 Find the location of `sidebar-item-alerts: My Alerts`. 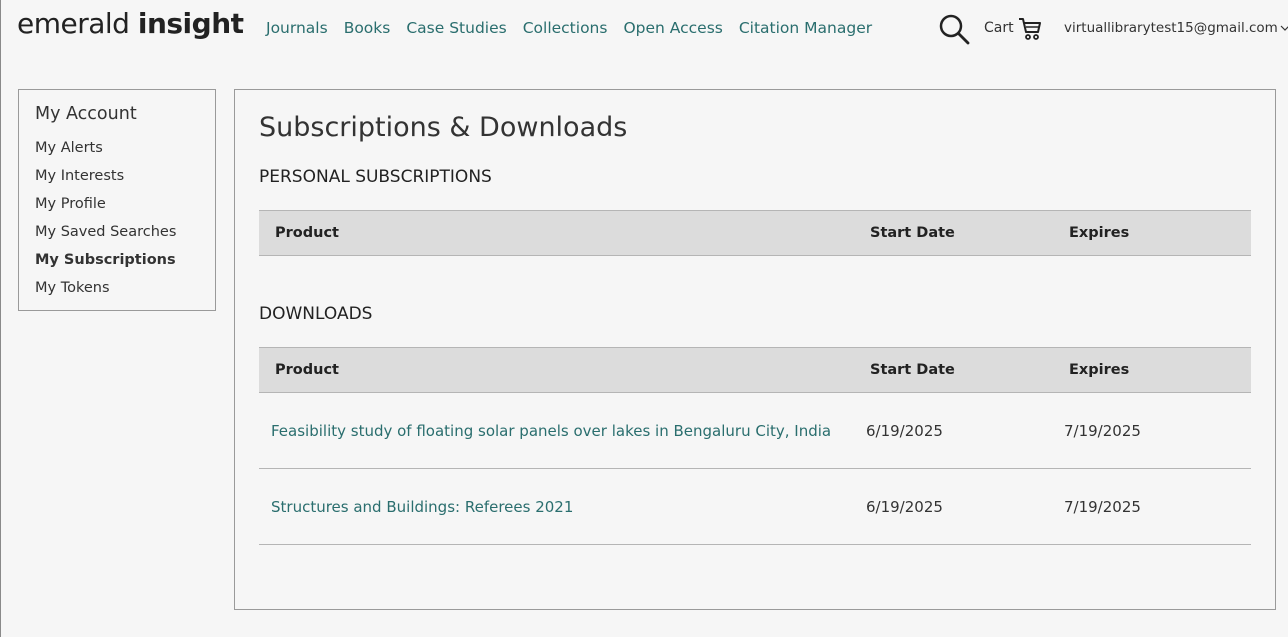

sidebar-item-alerts: My Alerts is located at coordinates (105, 152).